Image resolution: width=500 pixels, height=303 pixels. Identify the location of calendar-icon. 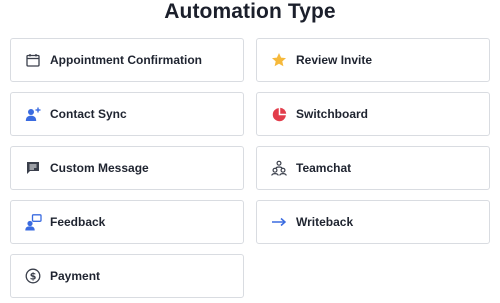
(33, 60).